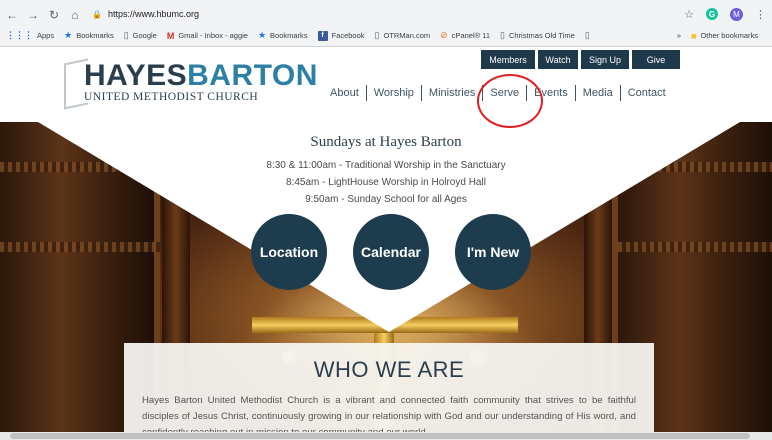 The height and width of the screenshot is (440, 772). Describe the element at coordinates (598, 93) in the screenshot. I see `nav-media: Media` at that location.